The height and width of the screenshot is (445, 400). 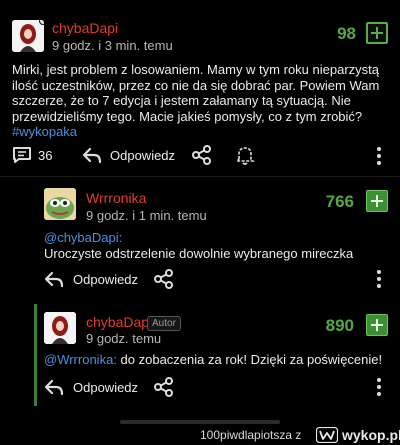 What do you see at coordinates (83, 237) in the screenshot?
I see `comment-mention: @chybaDapi:` at bounding box center [83, 237].